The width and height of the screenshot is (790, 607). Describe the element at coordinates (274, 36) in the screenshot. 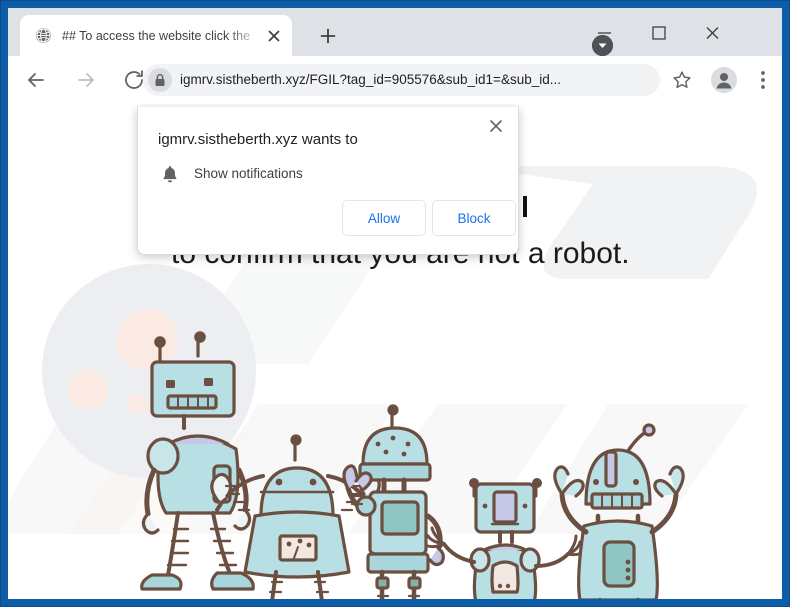

I see `tab-close-icon` at that location.